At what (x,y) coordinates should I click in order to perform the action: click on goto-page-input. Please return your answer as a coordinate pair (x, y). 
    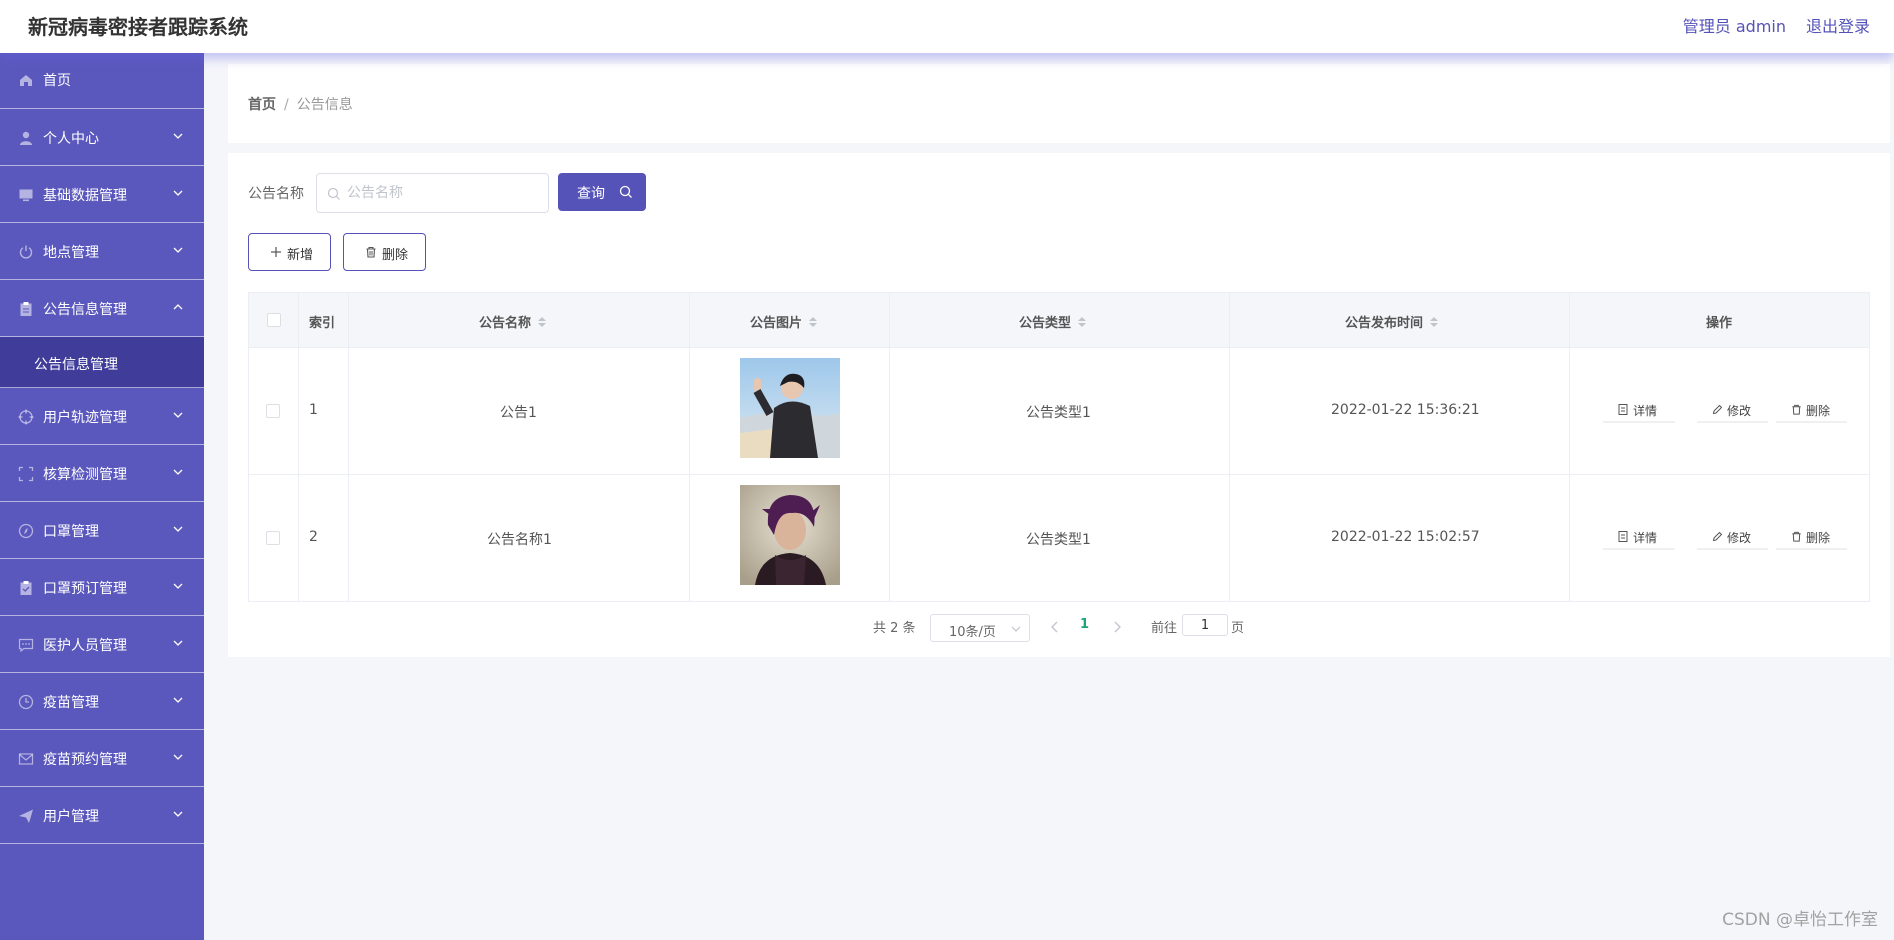
    Looking at the image, I should click on (1205, 625).